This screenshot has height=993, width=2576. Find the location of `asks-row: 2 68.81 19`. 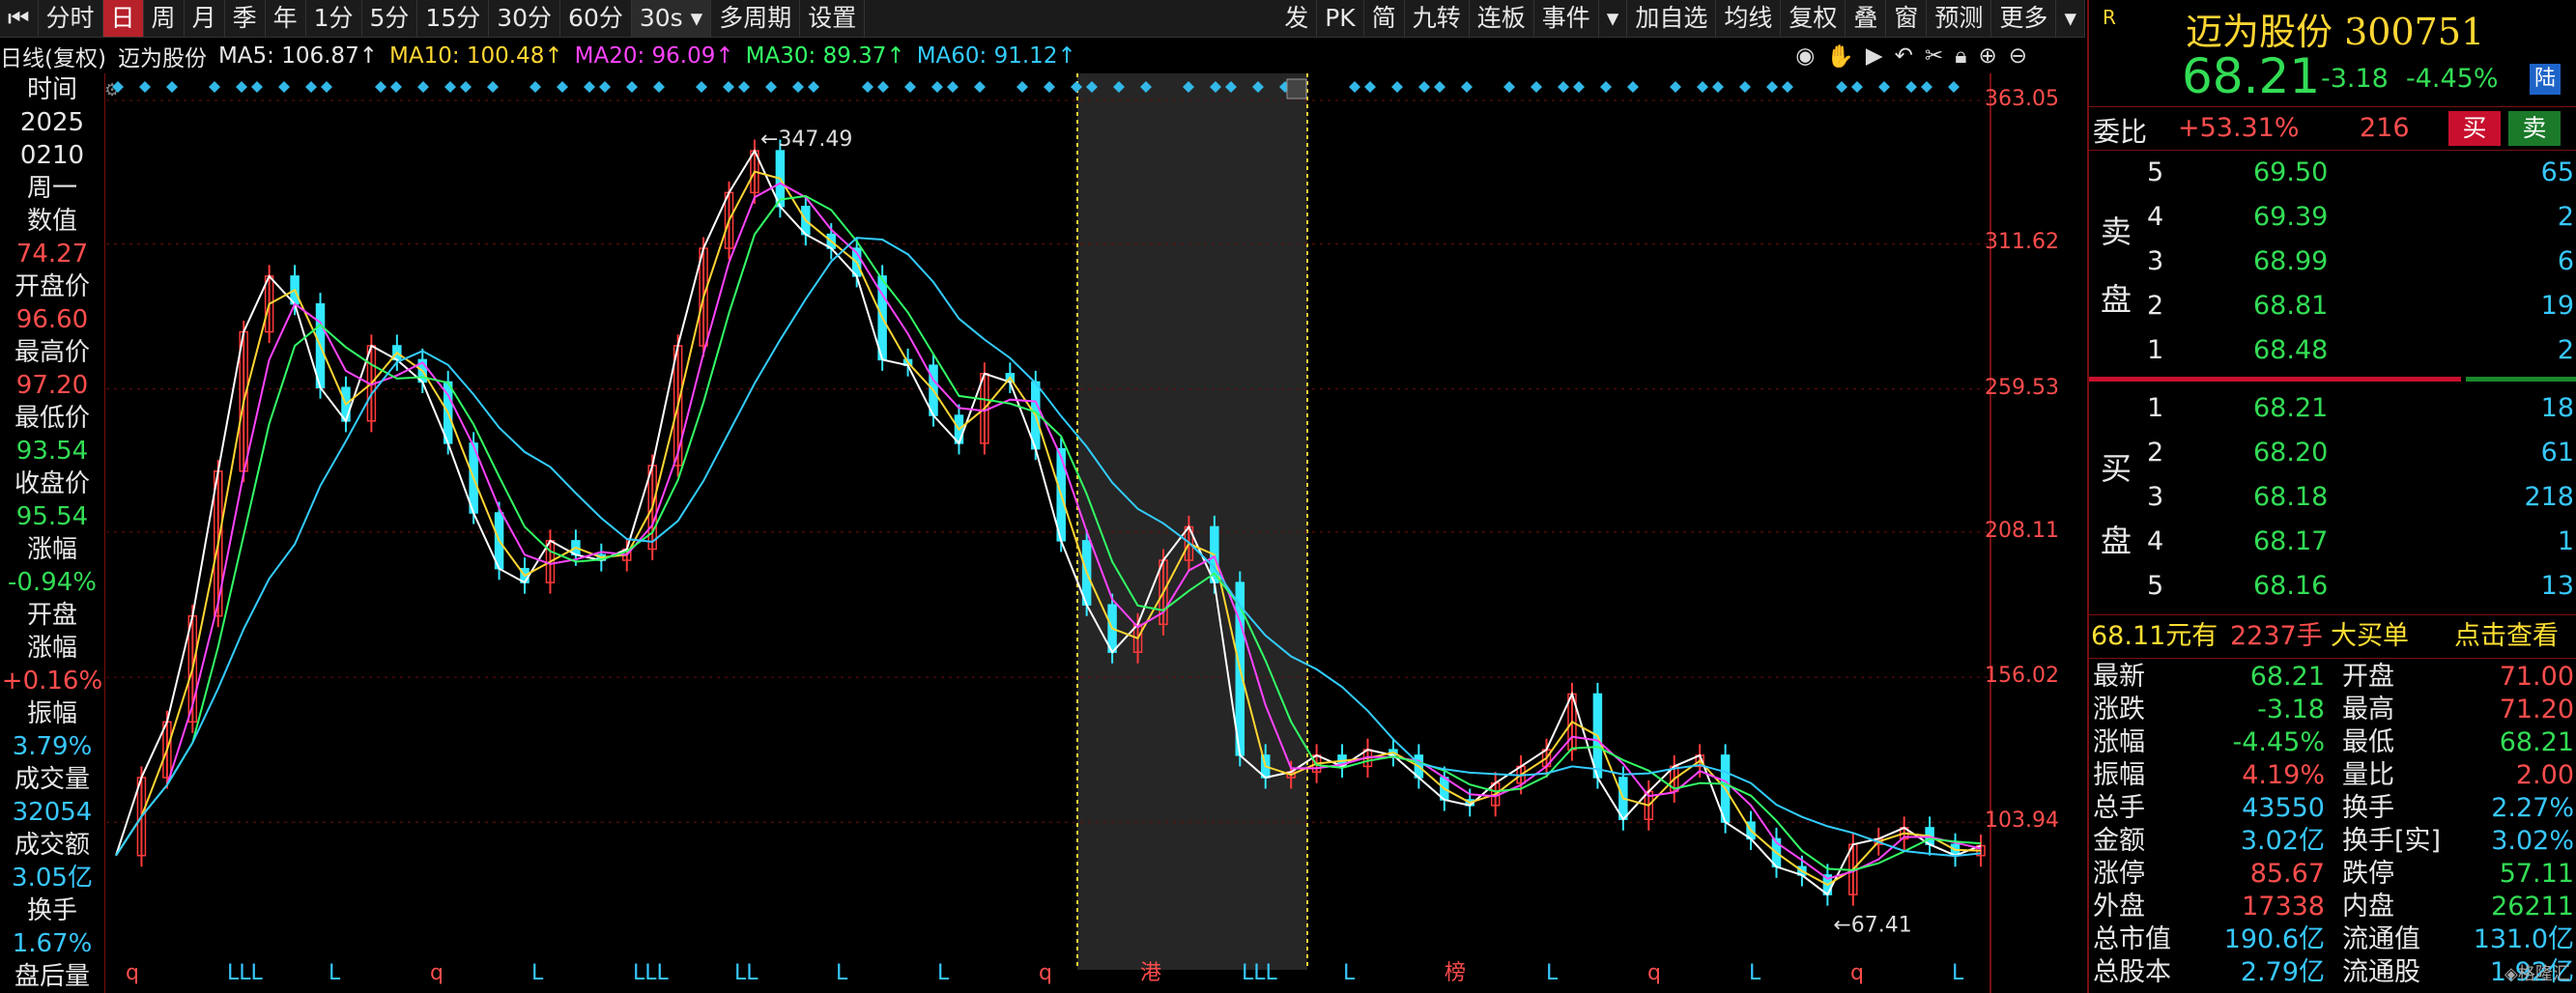

asks-row: 2 68.81 19 is located at coordinates (2333, 306).